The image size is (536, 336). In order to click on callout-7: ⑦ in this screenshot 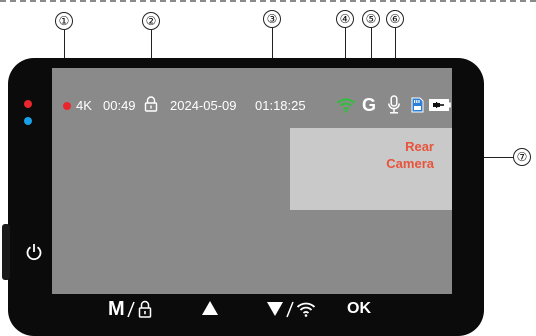, I will do `click(522, 157)`.